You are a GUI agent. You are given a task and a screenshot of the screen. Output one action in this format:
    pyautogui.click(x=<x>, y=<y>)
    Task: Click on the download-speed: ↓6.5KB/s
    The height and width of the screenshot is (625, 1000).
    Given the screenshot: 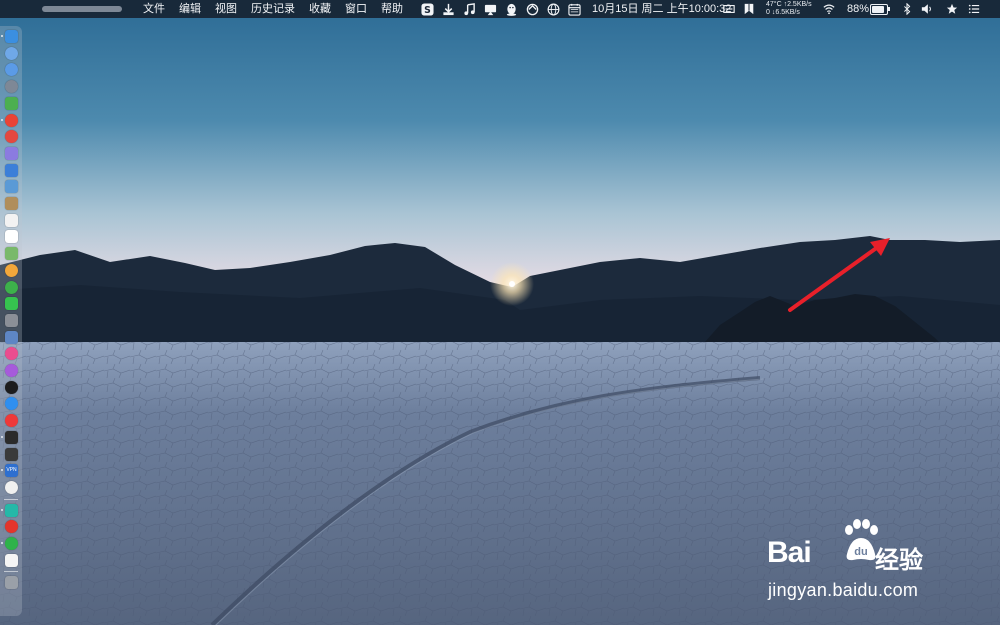 What is the action you would take?
    pyautogui.click(x=785, y=12)
    